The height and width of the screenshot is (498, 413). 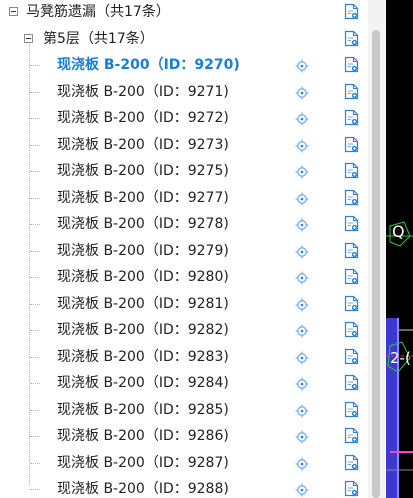 I want to click on tree-node-root: 马凳筋遗漏（共17条）, so click(x=184, y=13).